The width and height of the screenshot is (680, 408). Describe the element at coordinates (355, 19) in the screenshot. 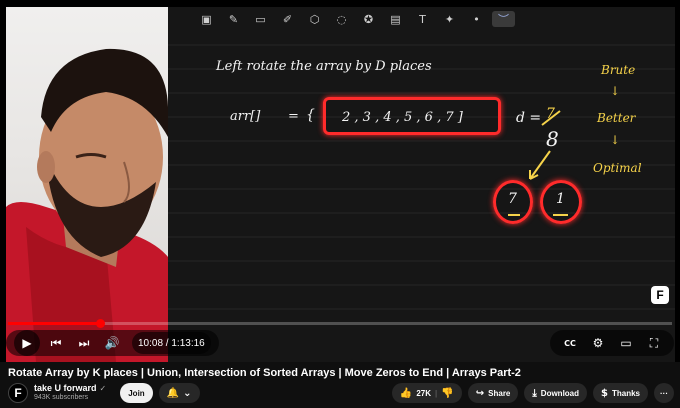

I see `drawing-toolbar: ▣ ✎ ▭ ✐ ⬡ ◌ ✪ ▤ T ✦ • ︶` at that location.